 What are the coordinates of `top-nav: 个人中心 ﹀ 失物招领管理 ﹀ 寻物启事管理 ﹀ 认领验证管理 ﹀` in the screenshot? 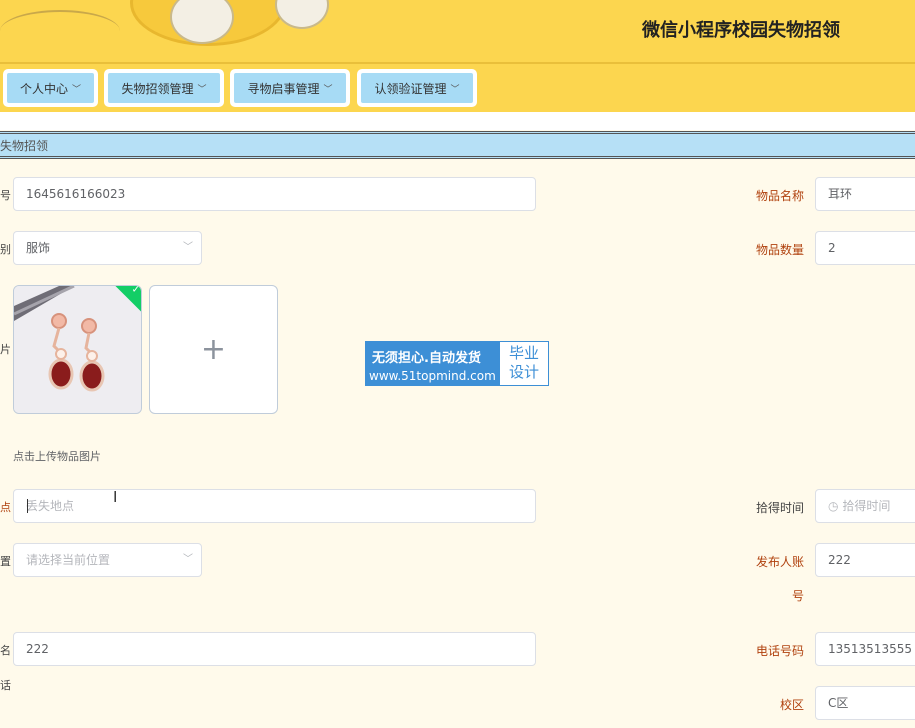 It's located at (457, 88).